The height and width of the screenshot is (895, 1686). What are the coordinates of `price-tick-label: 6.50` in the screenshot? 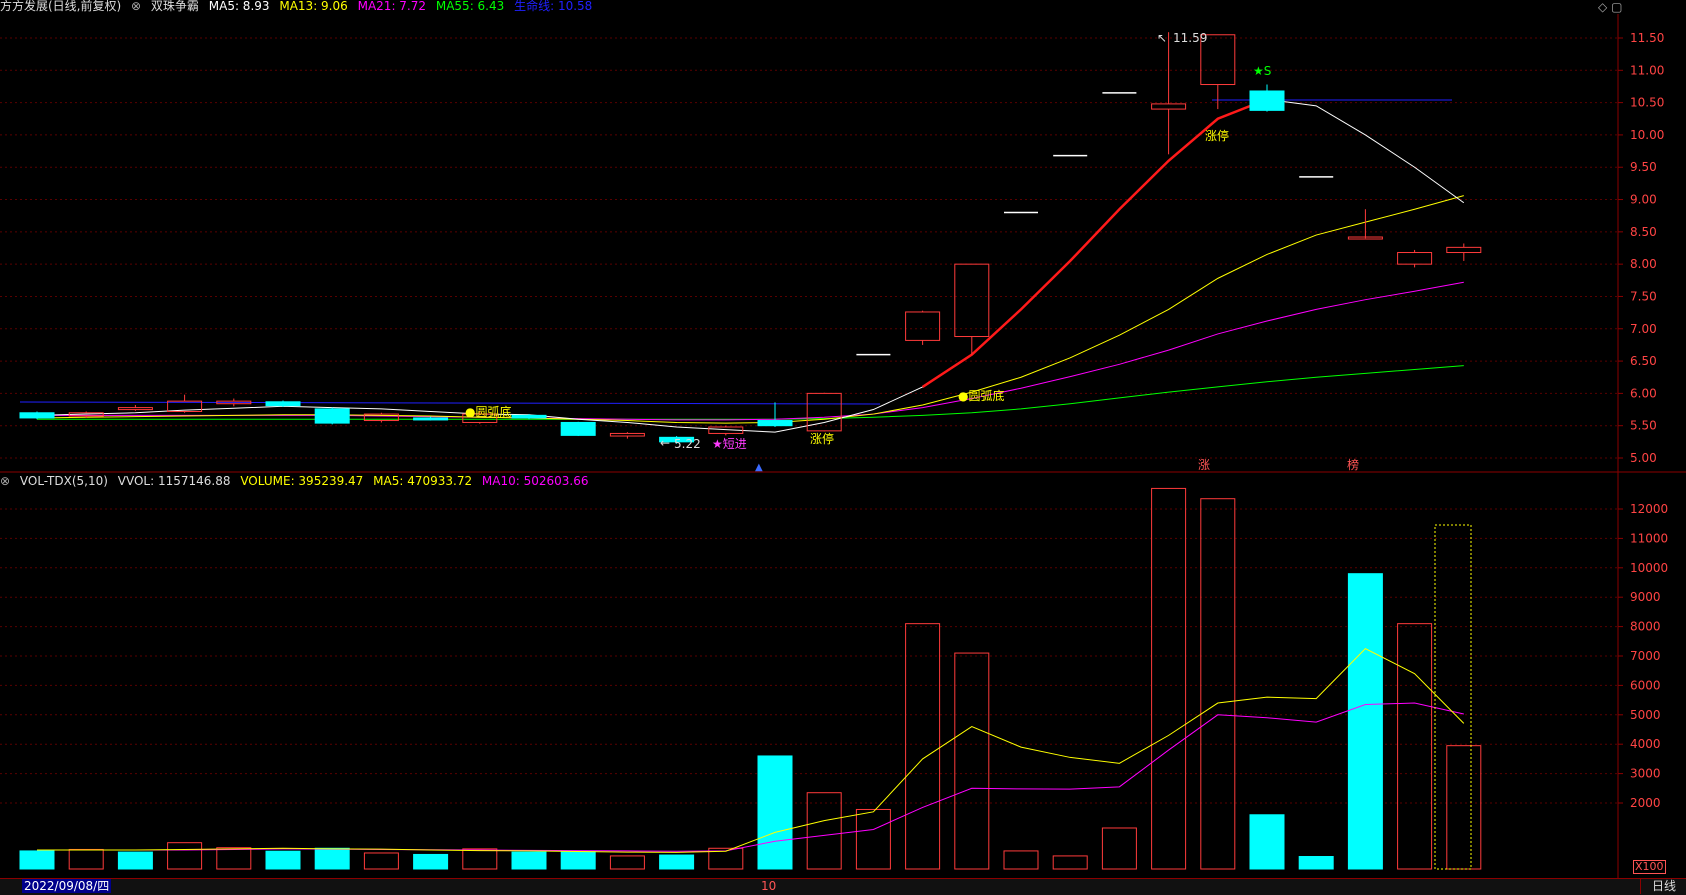 It's located at (1643, 361).